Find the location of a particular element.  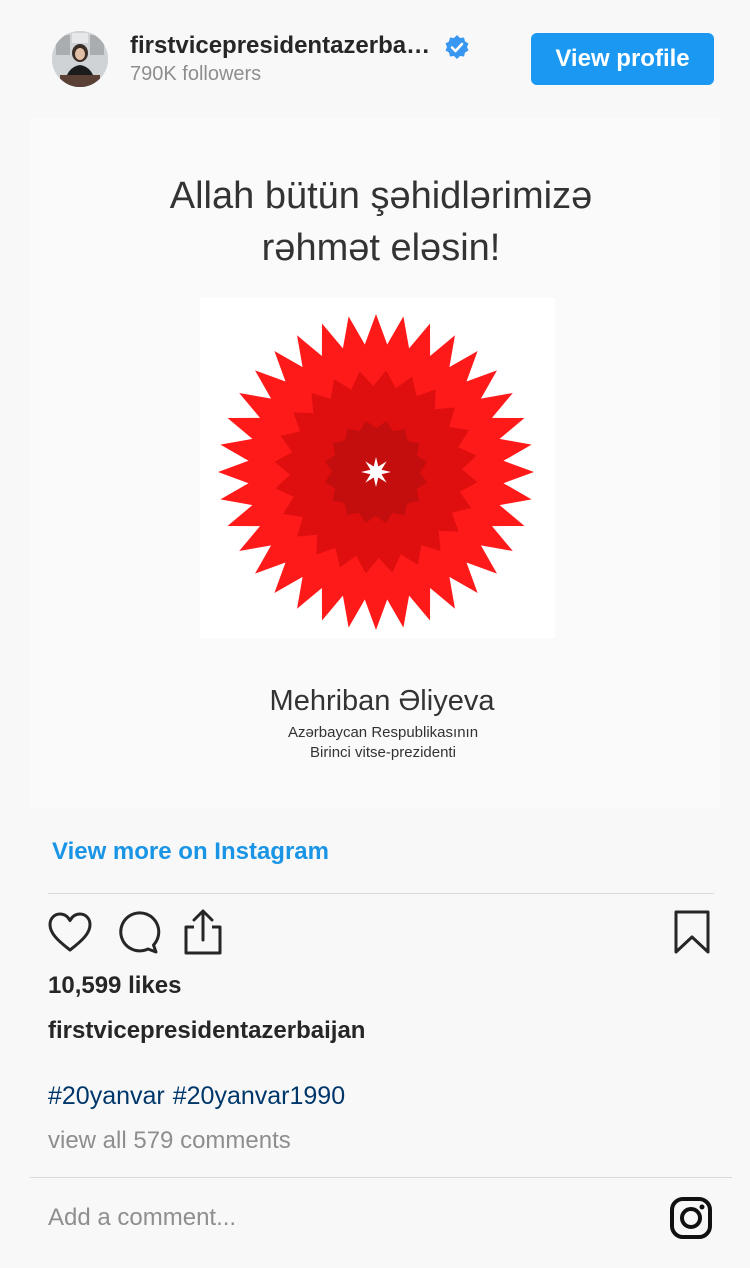

signature-name: Mehriban Əliyeva is located at coordinates (383, 701).